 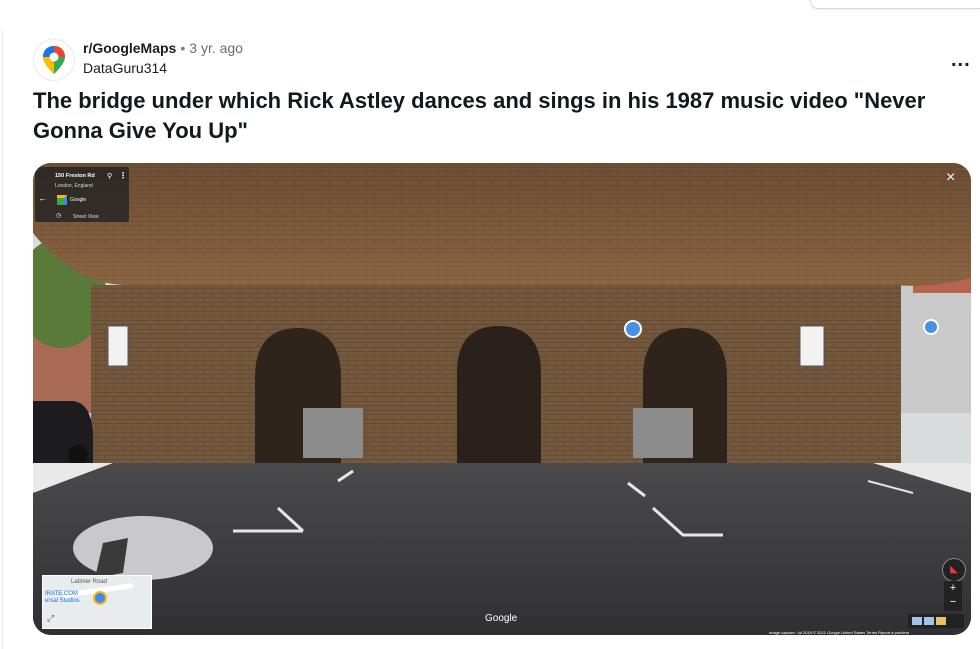 I want to click on history-clock-icon: ◷, so click(x=58, y=215).